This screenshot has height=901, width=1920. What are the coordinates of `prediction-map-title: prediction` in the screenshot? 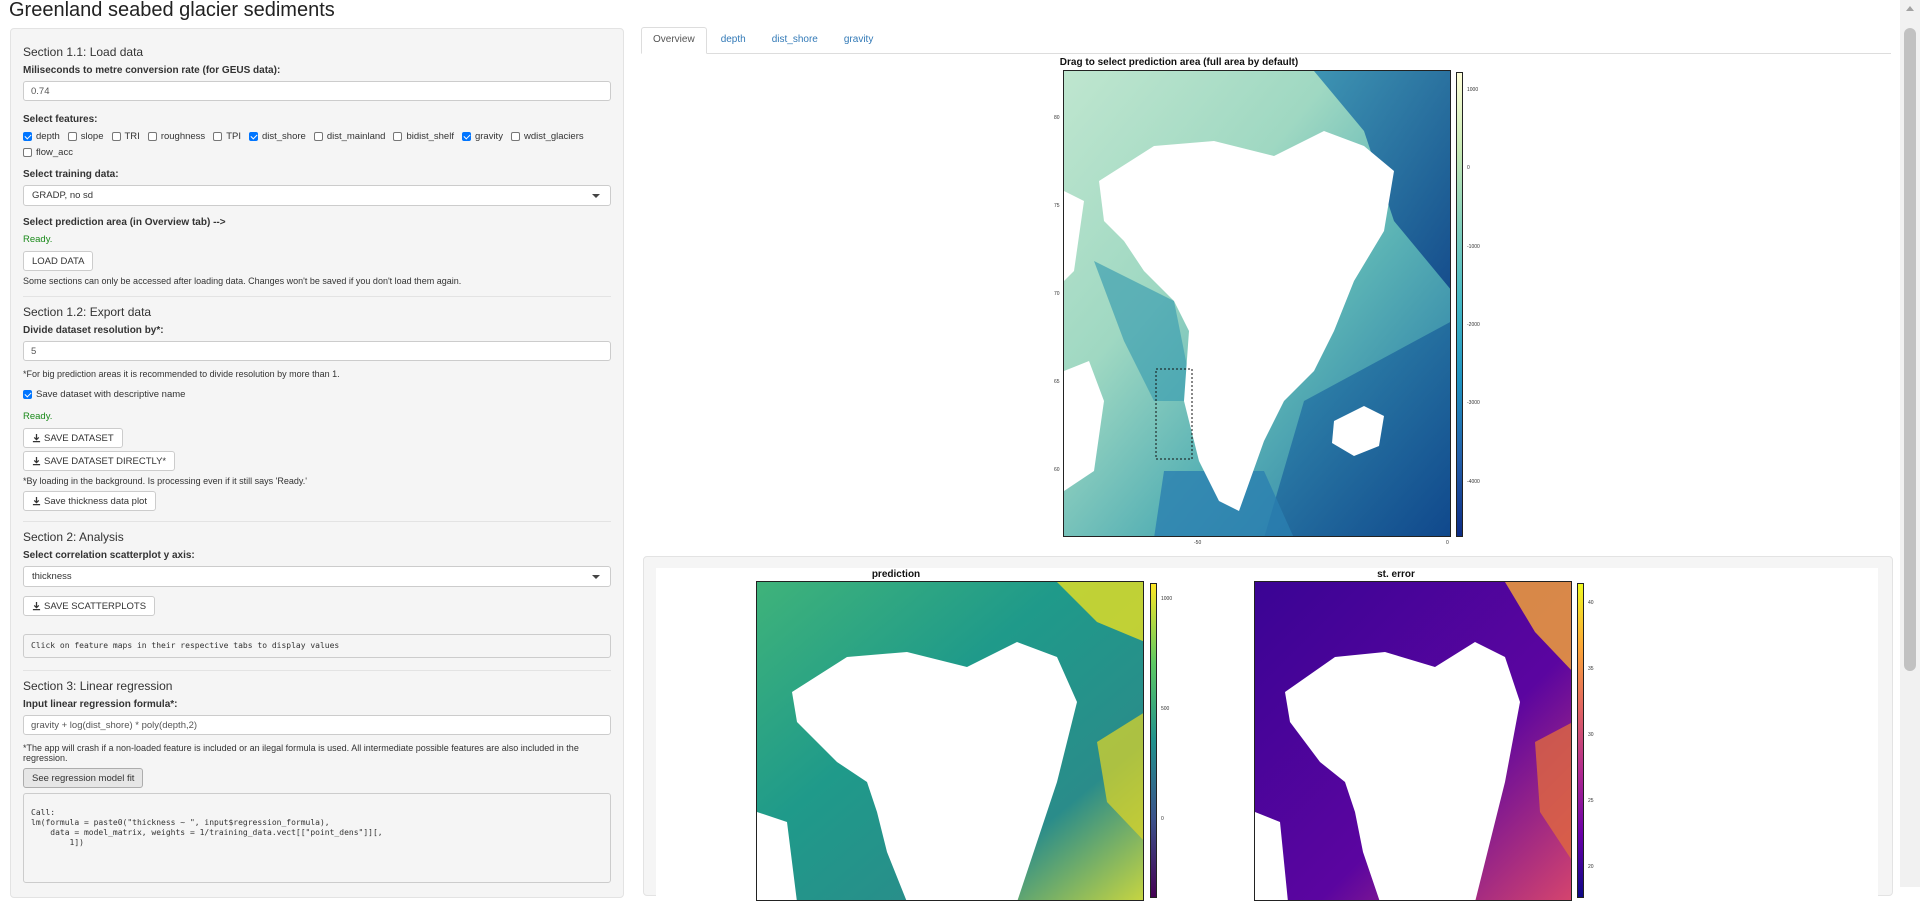 It's located at (896, 574).